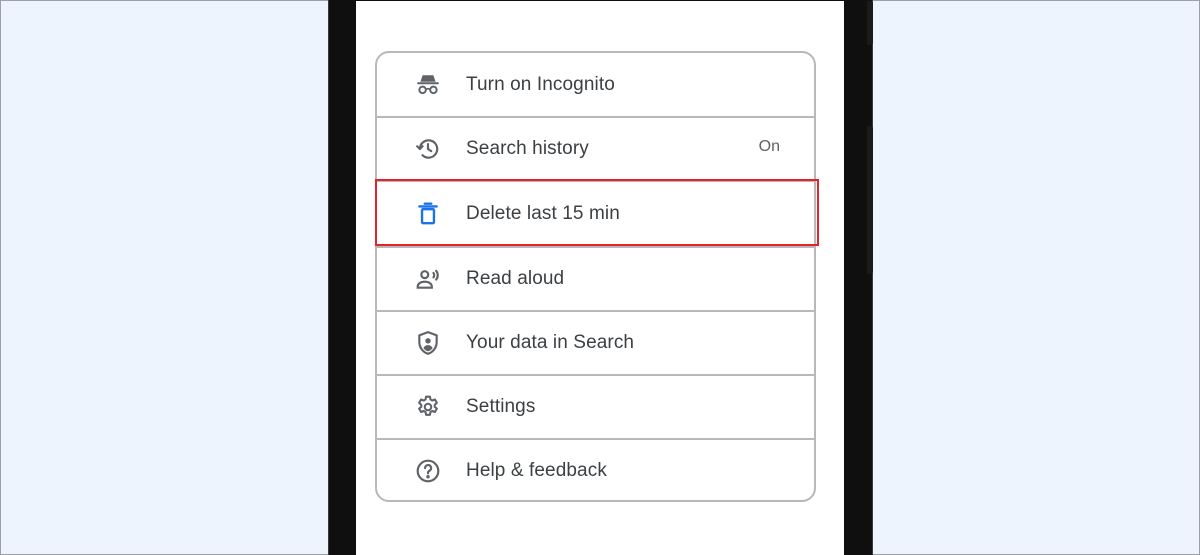  What do you see at coordinates (428, 407) in the screenshot?
I see `gear-icon` at bounding box center [428, 407].